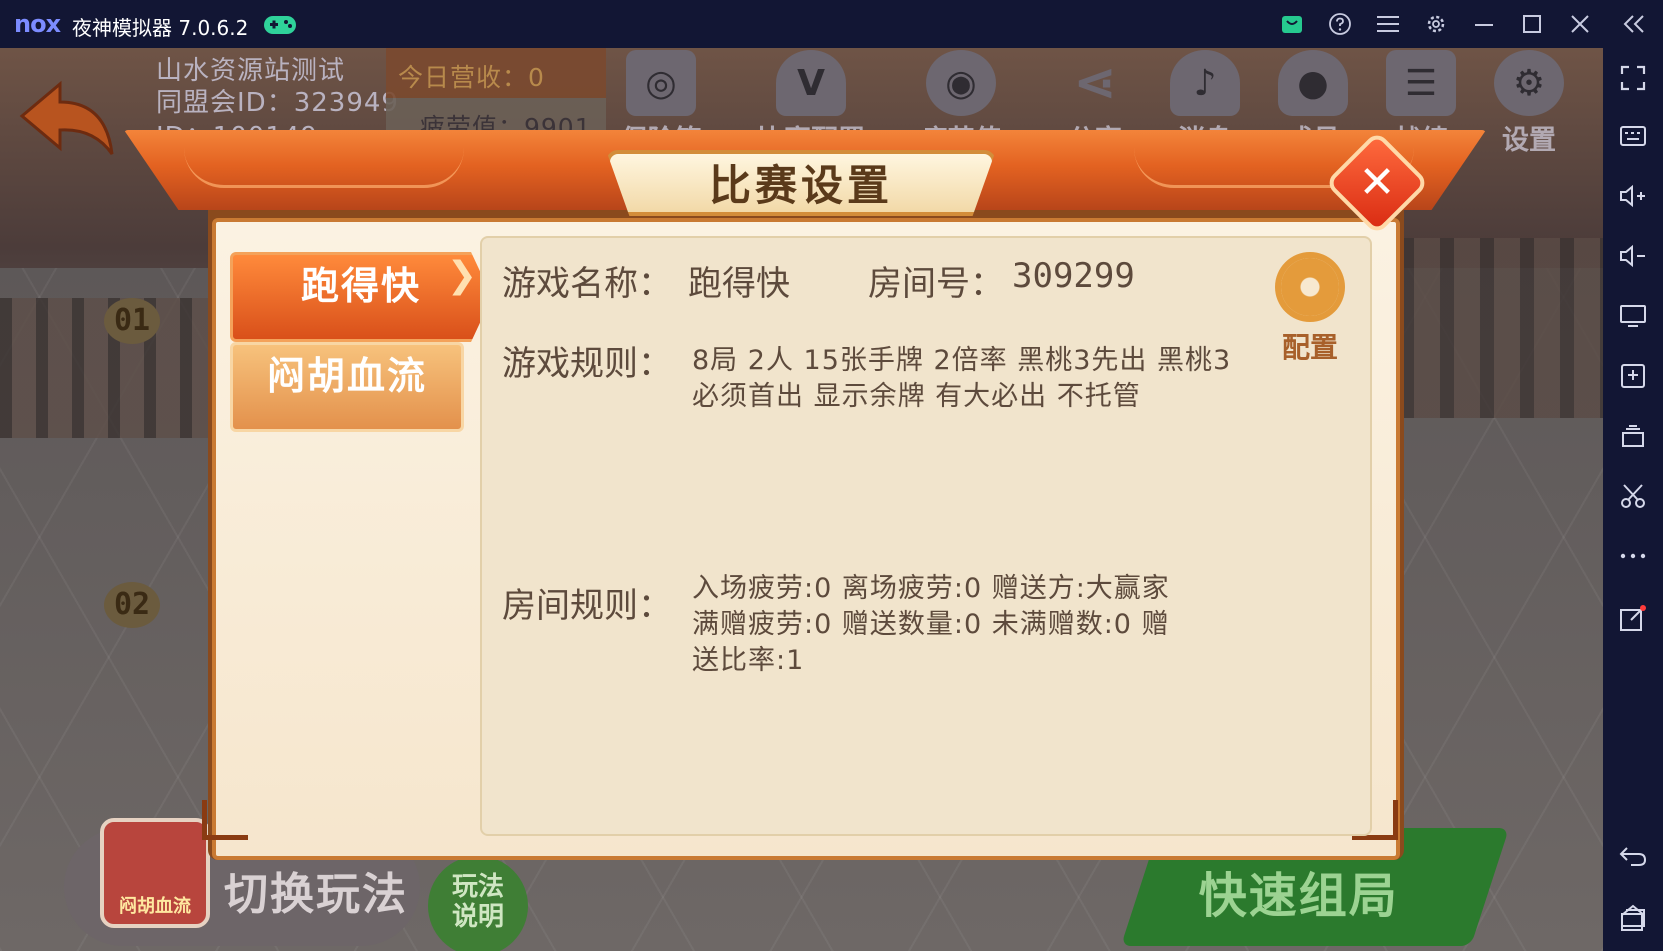 The height and width of the screenshot is (951, 1663). I want to click on gear-icon, so click(1310, 287).